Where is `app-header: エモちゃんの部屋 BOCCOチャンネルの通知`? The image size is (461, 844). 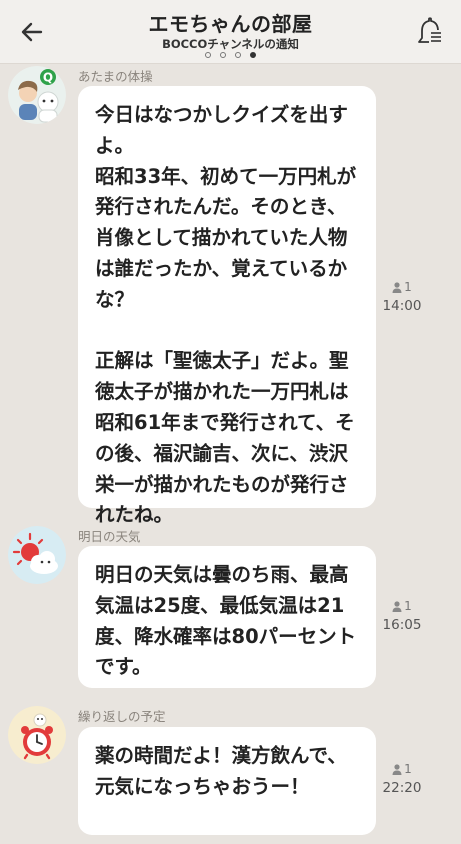 app-header: エモちゃんの部屋 BOCCOチャンネルの通知 is located at coordinates (230, 32).